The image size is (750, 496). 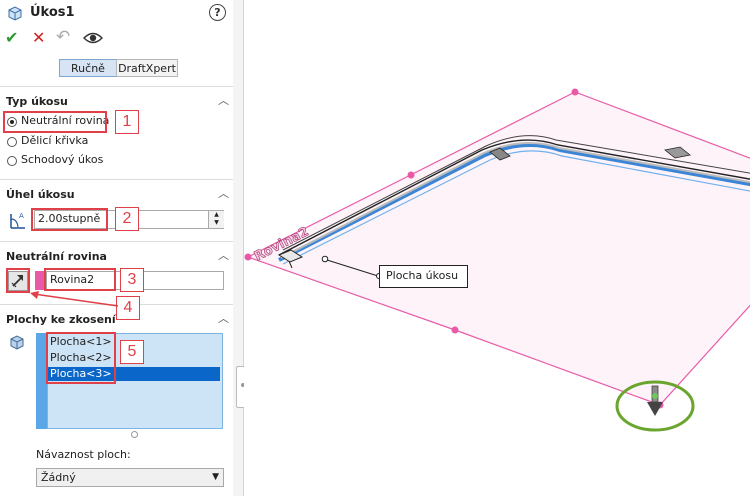 I want to click on annotation-arrow, so click(x=74, y=299).